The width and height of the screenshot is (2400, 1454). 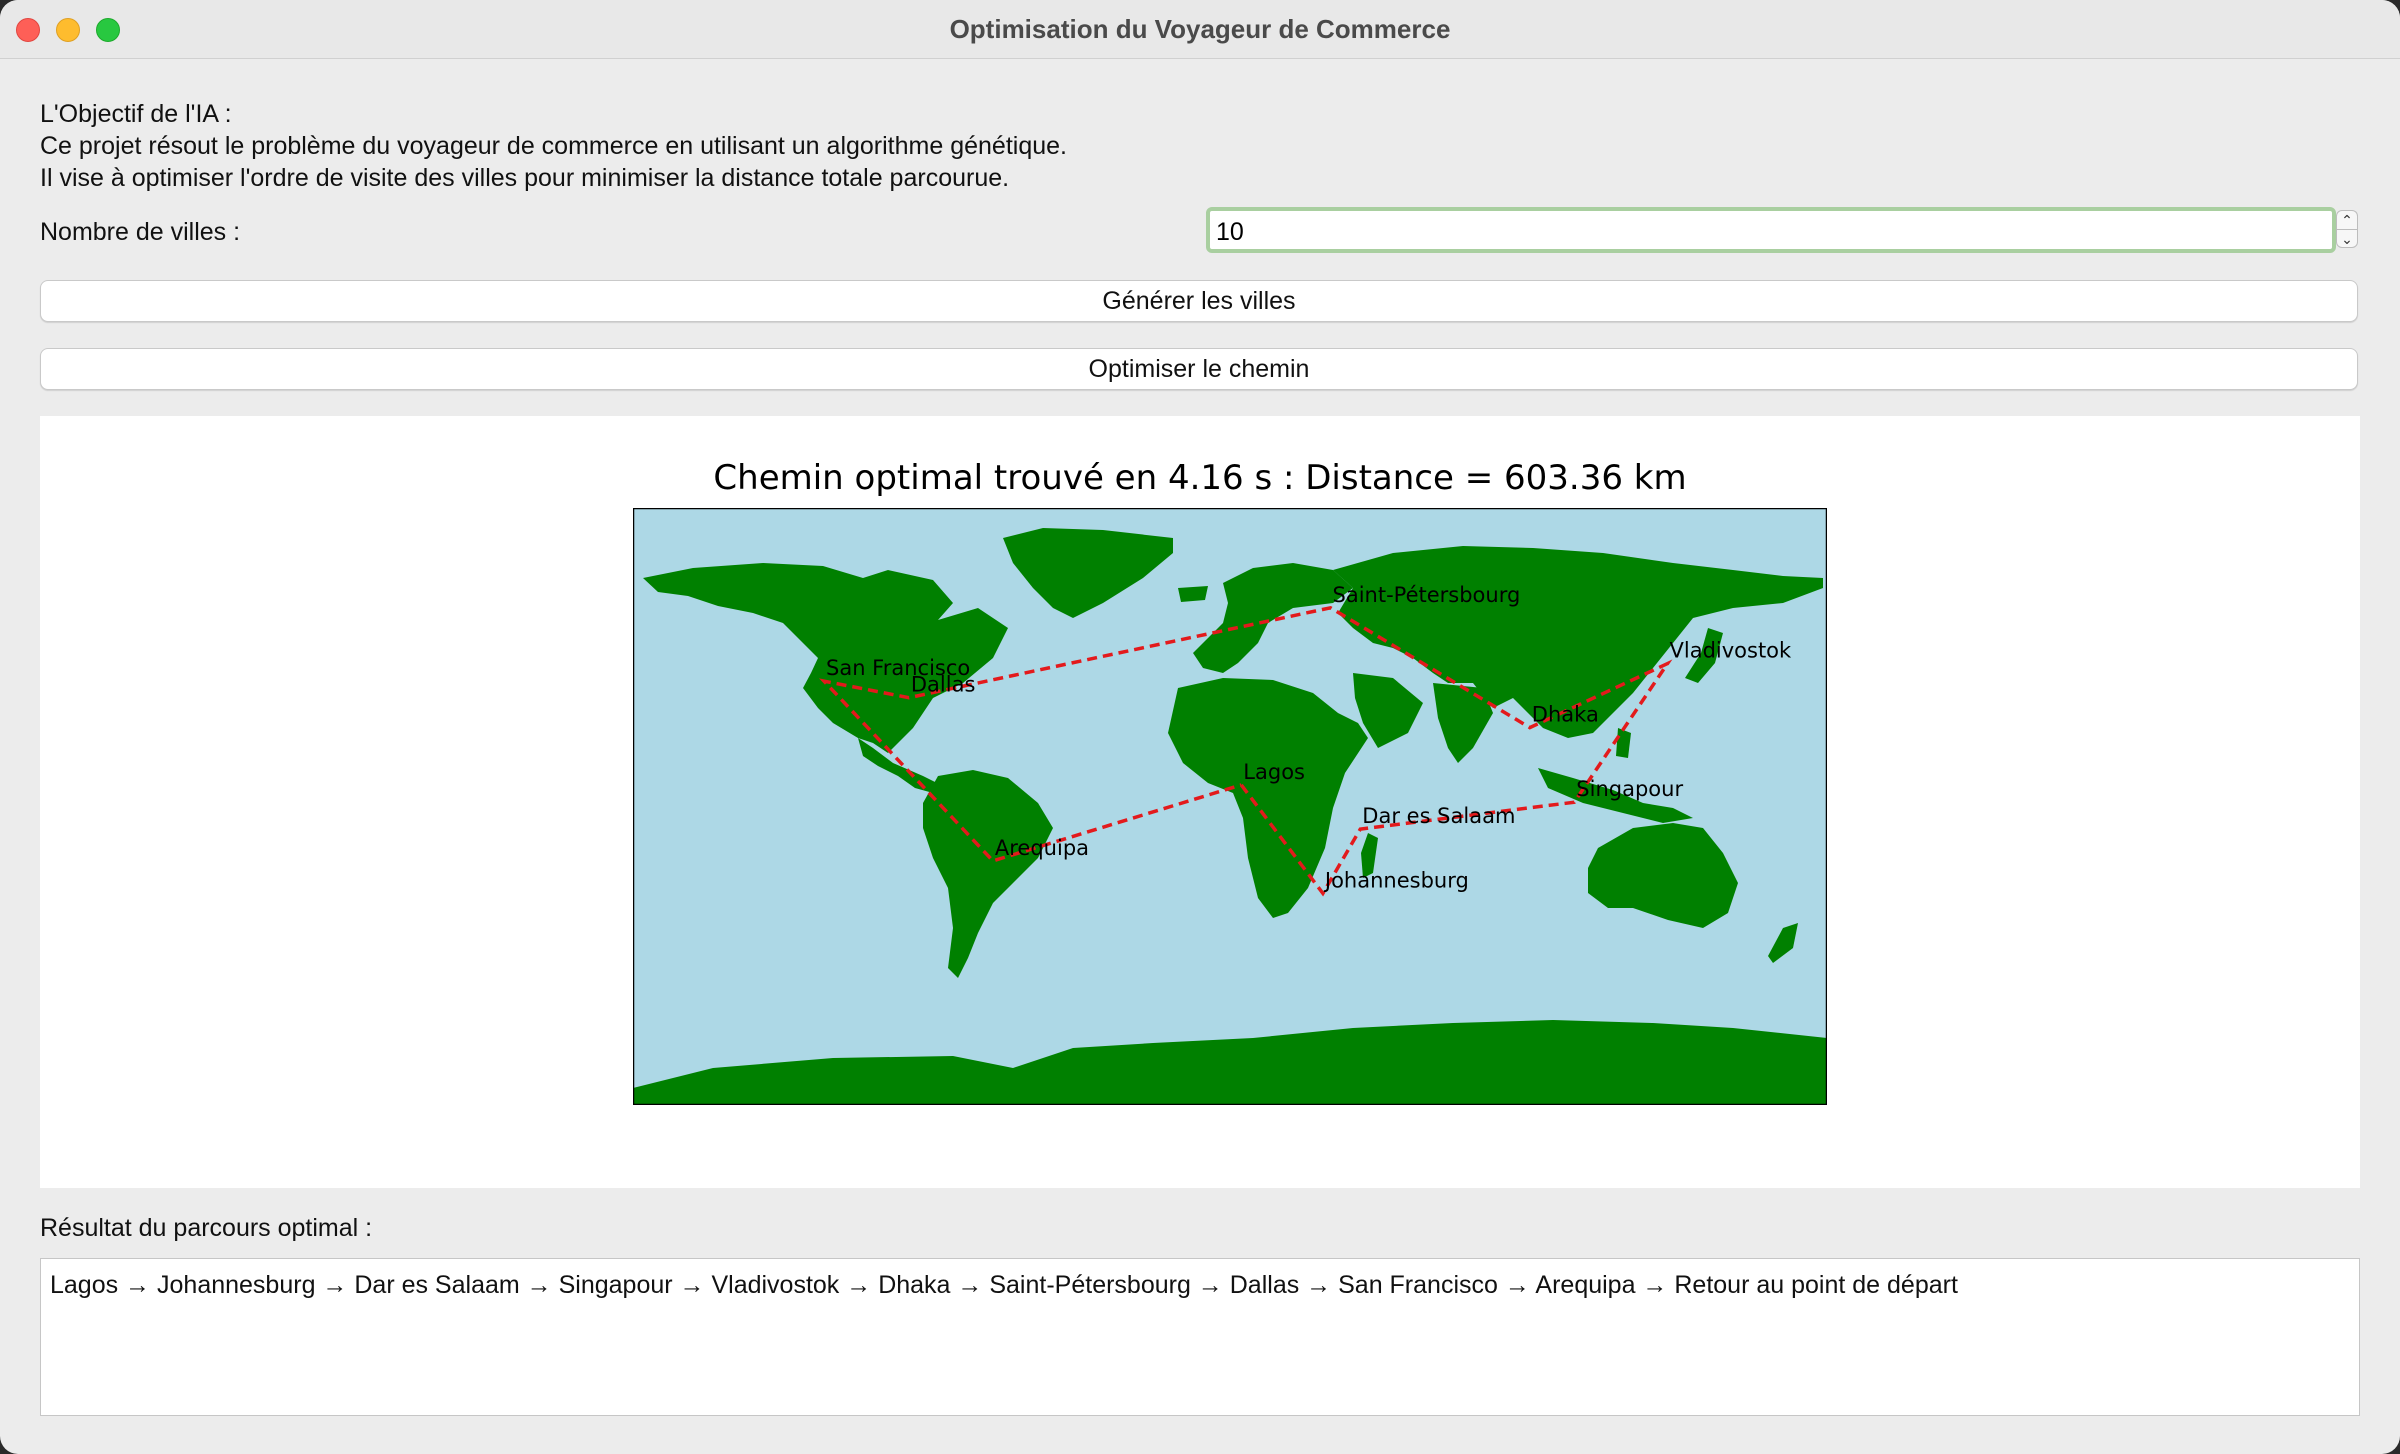 I want to click on stepper-down-icon: ⌄, so click(x=2347, y=238).